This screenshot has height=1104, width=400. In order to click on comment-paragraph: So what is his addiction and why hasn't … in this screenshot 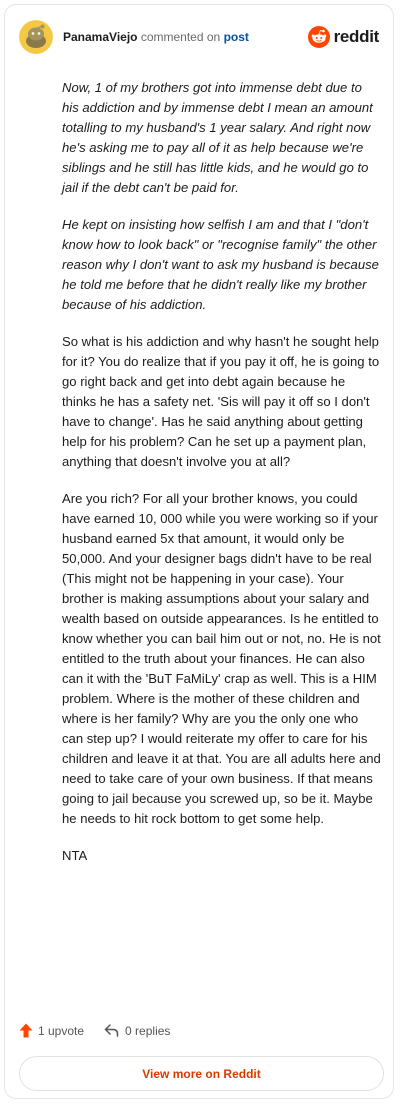, I will do `click(221, 401)`.